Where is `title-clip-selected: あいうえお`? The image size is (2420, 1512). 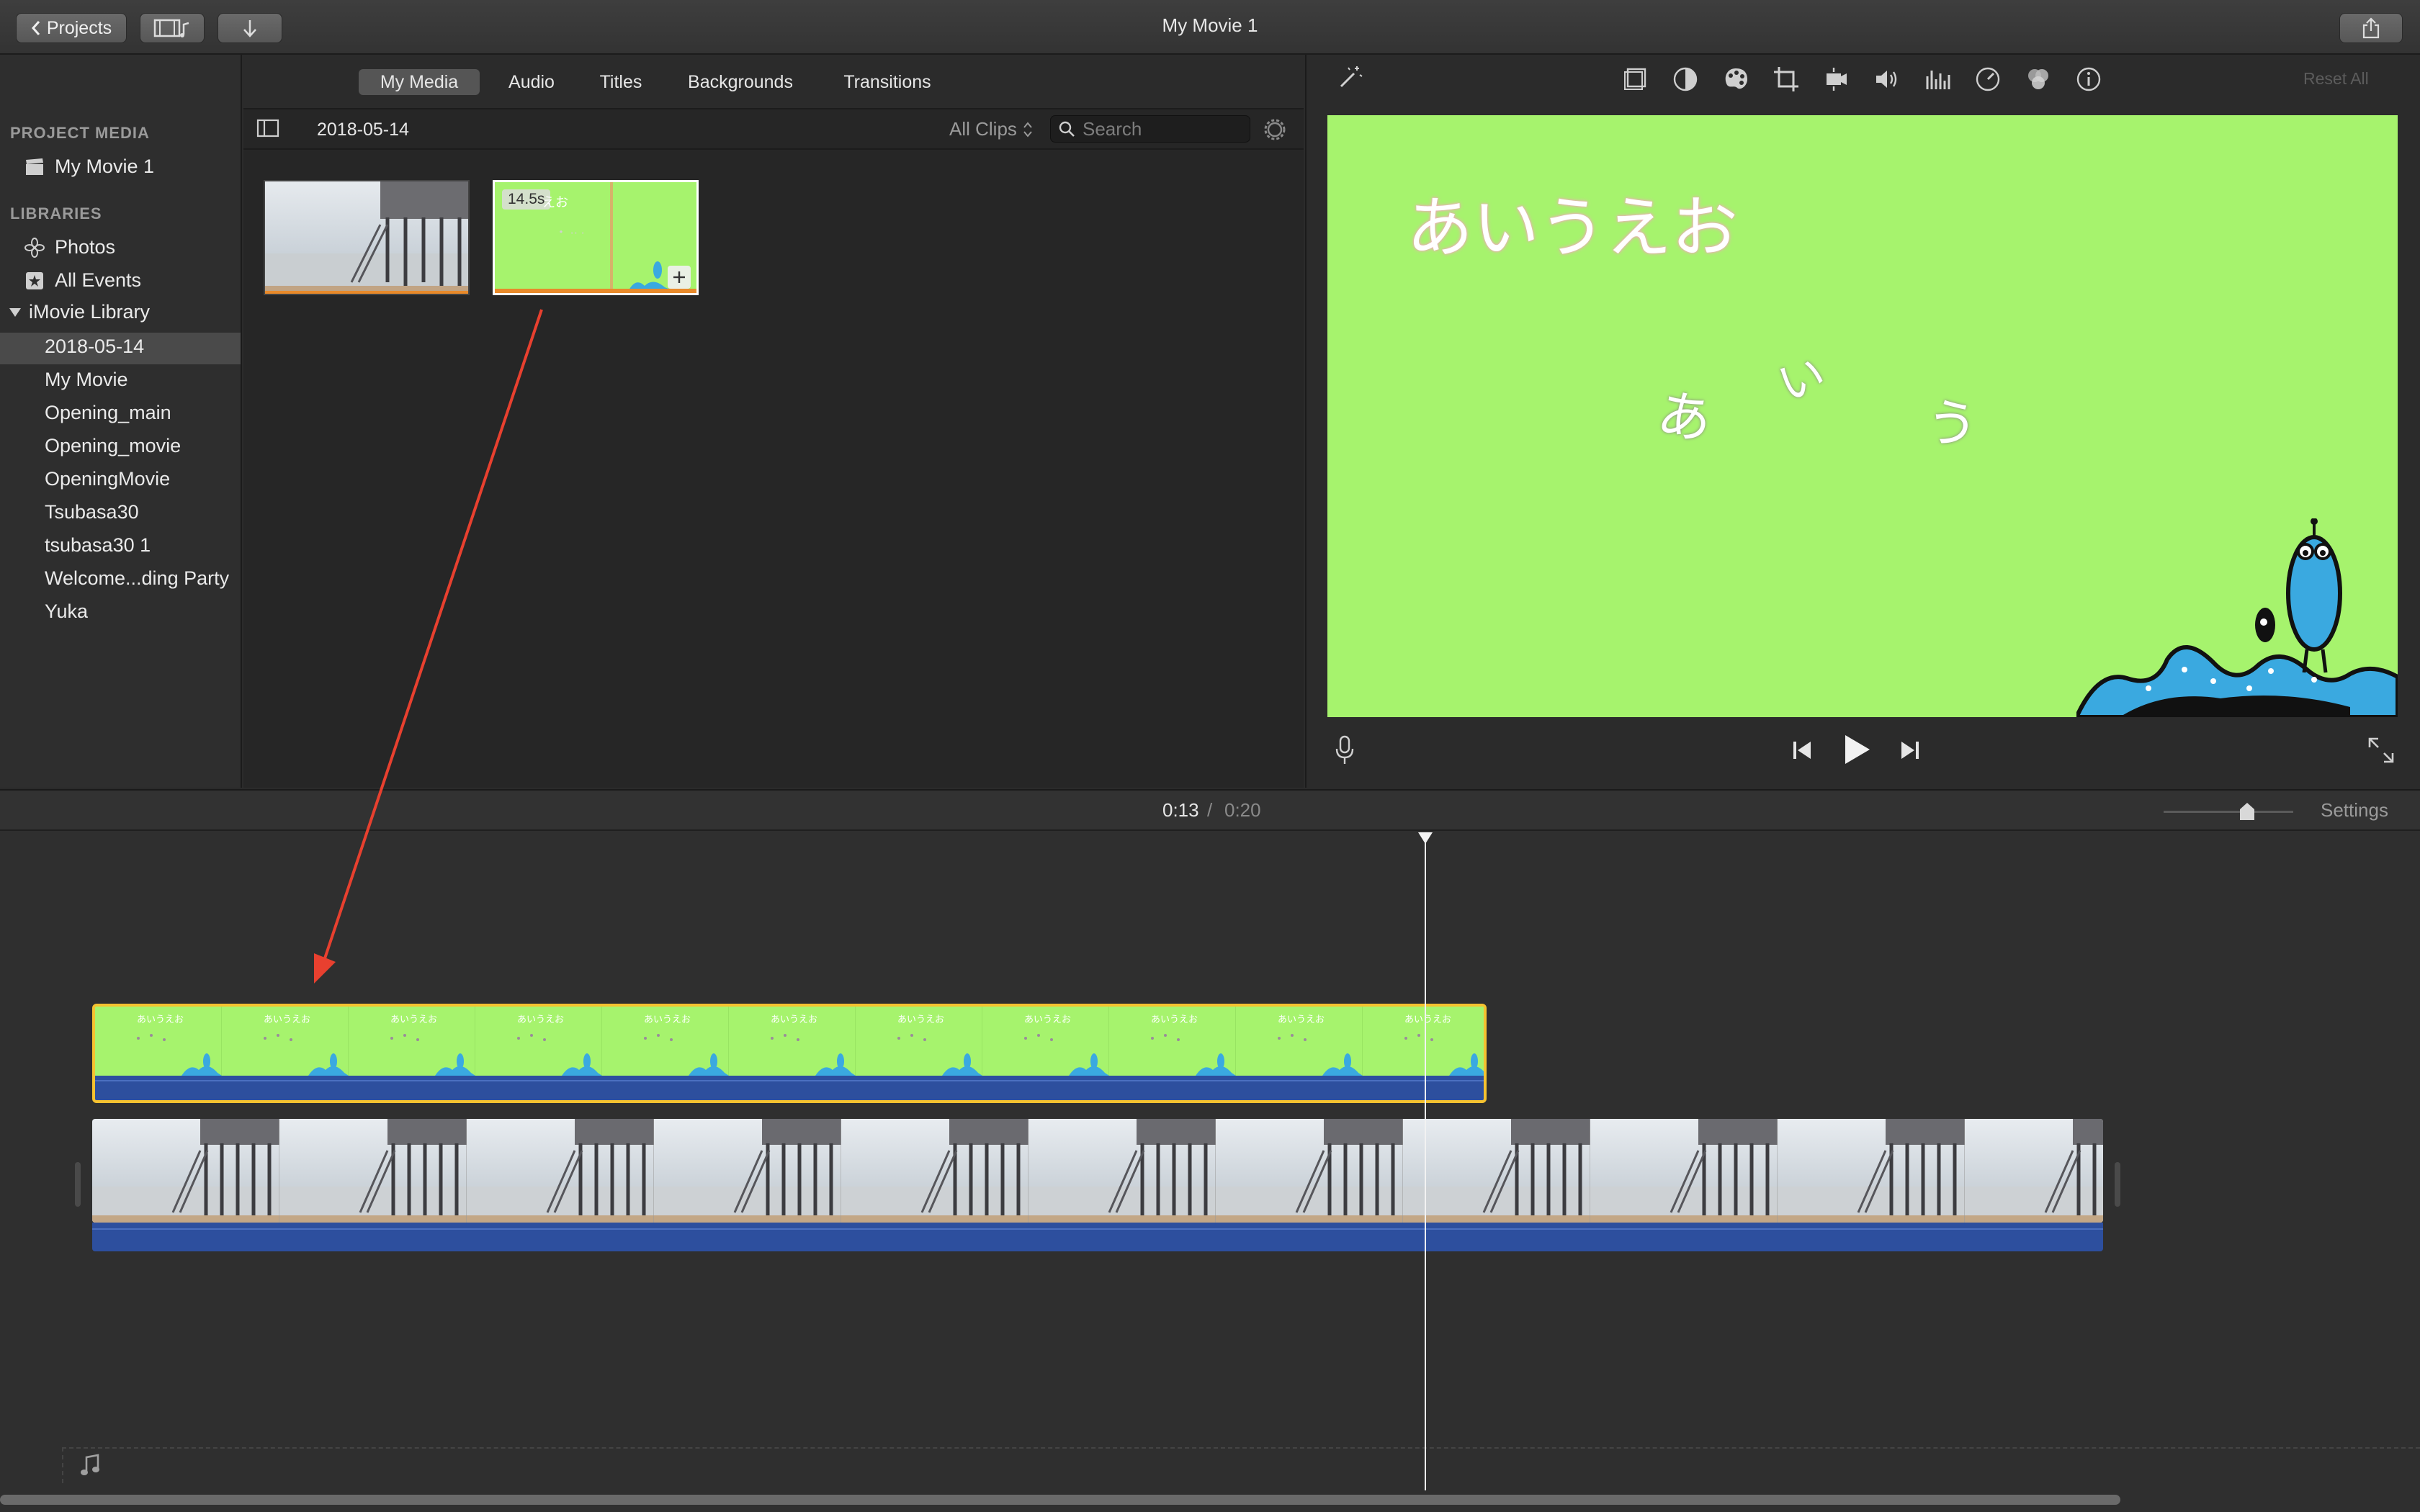 title-clip-selected: あいうえお is located at coordinates (789, 1053).